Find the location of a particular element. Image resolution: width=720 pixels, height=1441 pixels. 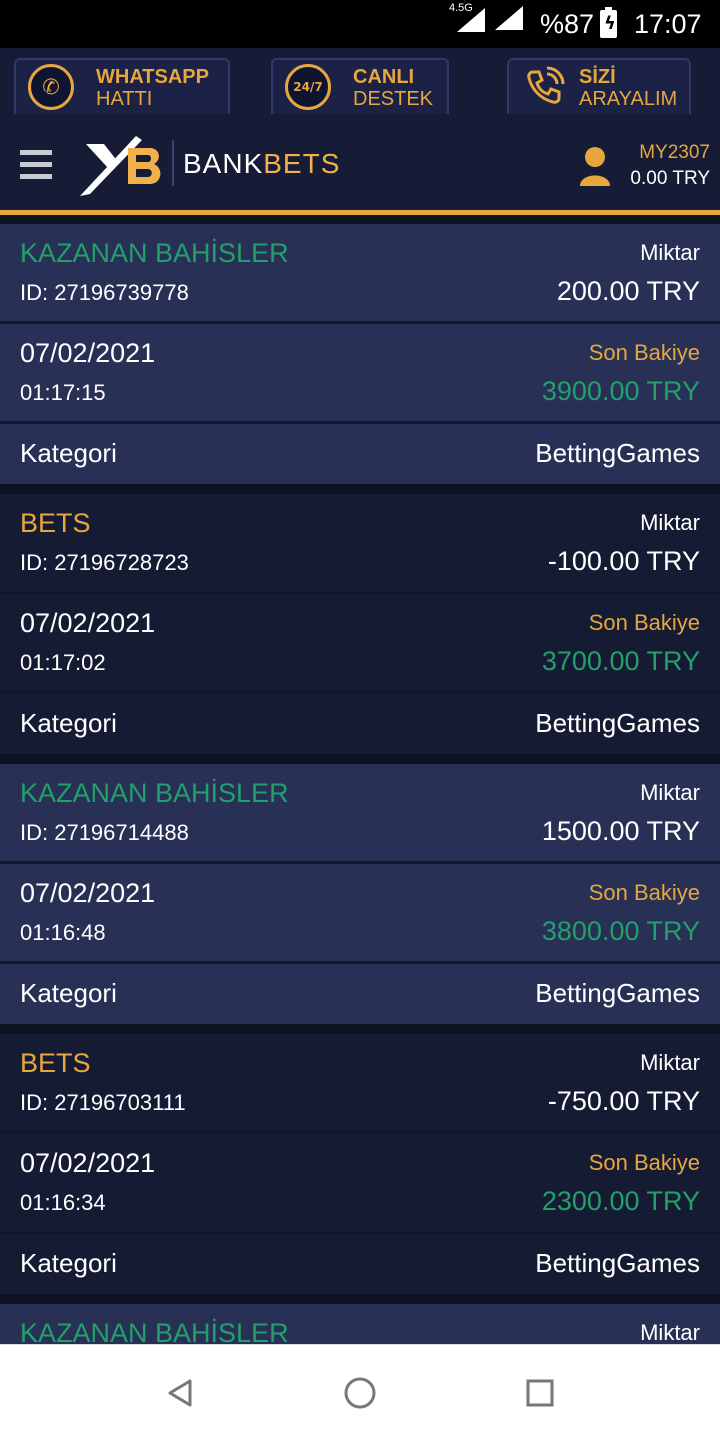

header-accent-line is located at coordinates (360, 212).